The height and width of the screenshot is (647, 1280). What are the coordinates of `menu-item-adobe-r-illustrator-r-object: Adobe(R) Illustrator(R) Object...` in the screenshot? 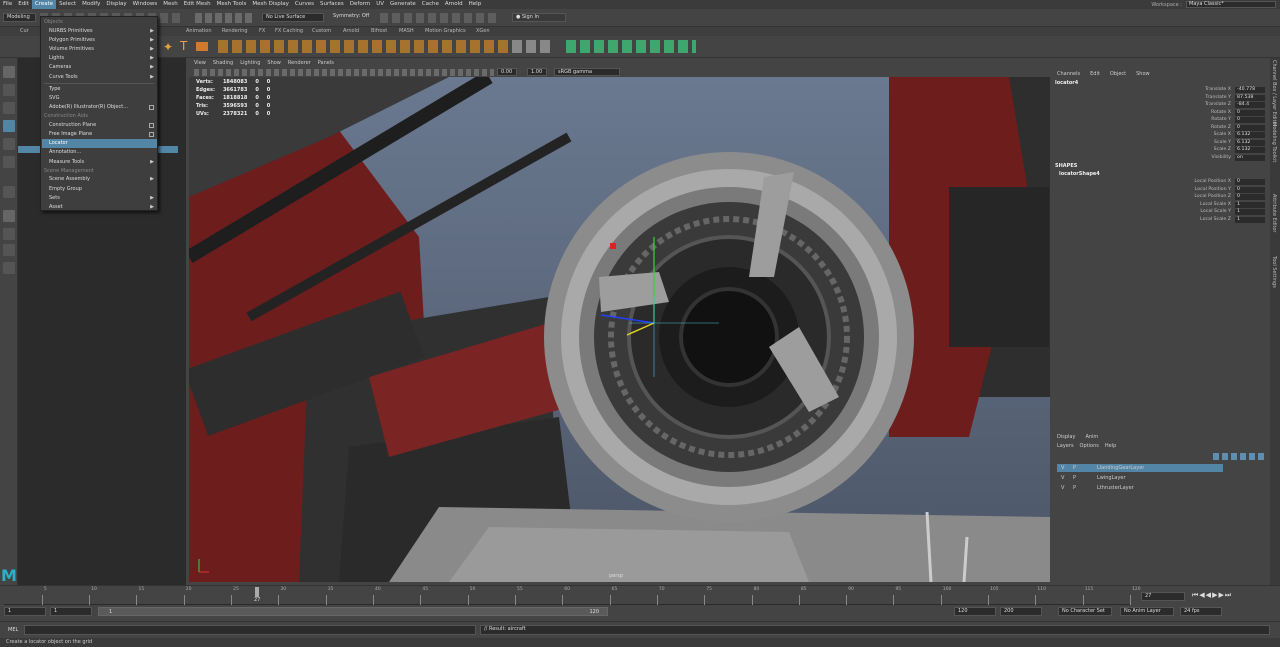 It's located at (99, 107).